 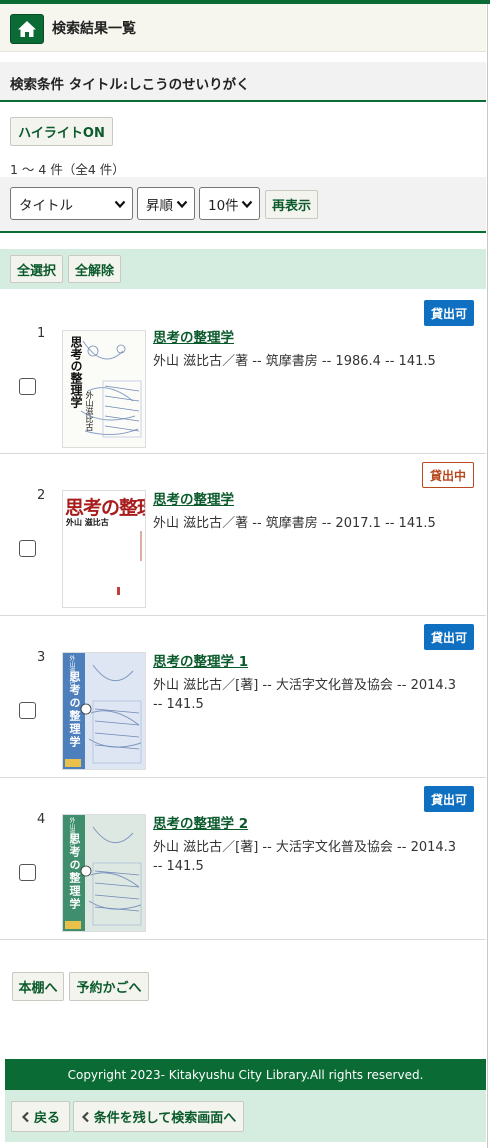 I want to click on deselect-all-button: 全解除, so click(x=94, y=269).